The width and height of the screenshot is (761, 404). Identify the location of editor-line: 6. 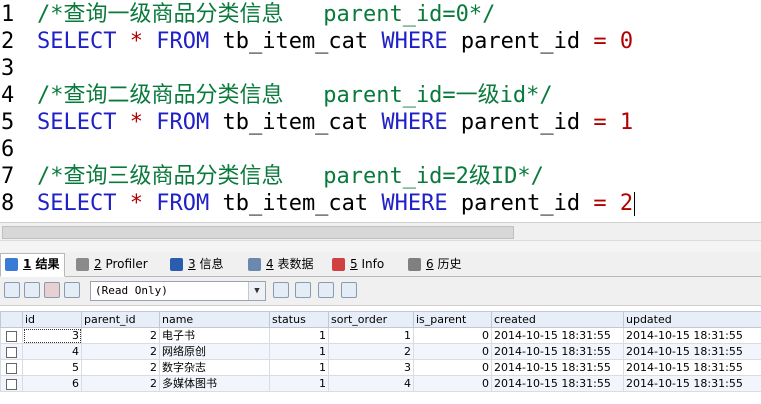
(380, 149).